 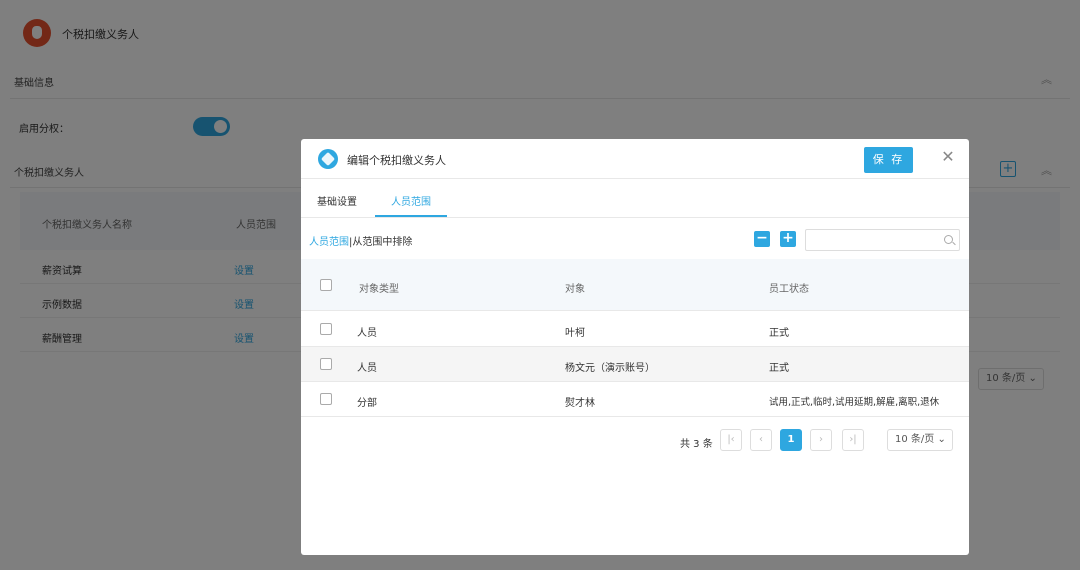 I want to click on dialog-title: 编辑个税扣缴义务人, so click(x=396, y=160).